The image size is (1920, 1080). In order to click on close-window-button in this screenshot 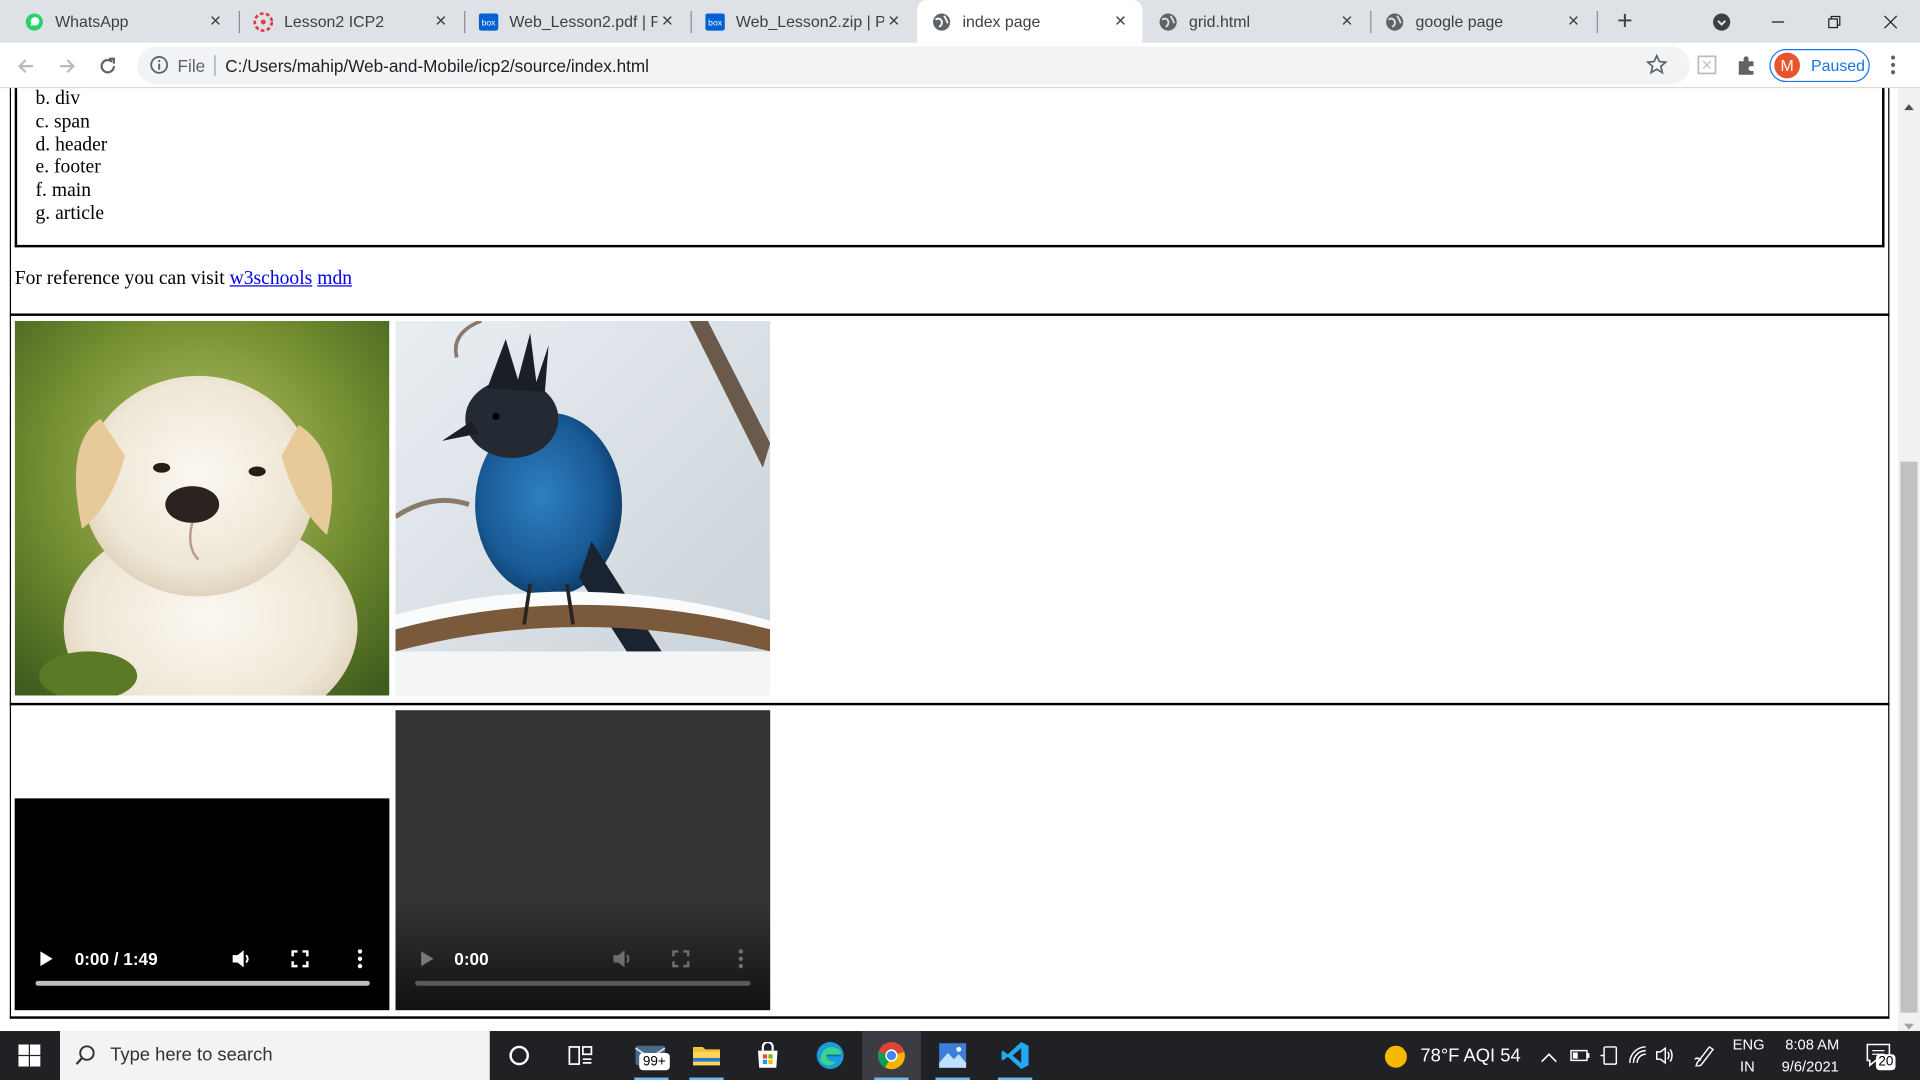, I will do `click(1890, 21)`.